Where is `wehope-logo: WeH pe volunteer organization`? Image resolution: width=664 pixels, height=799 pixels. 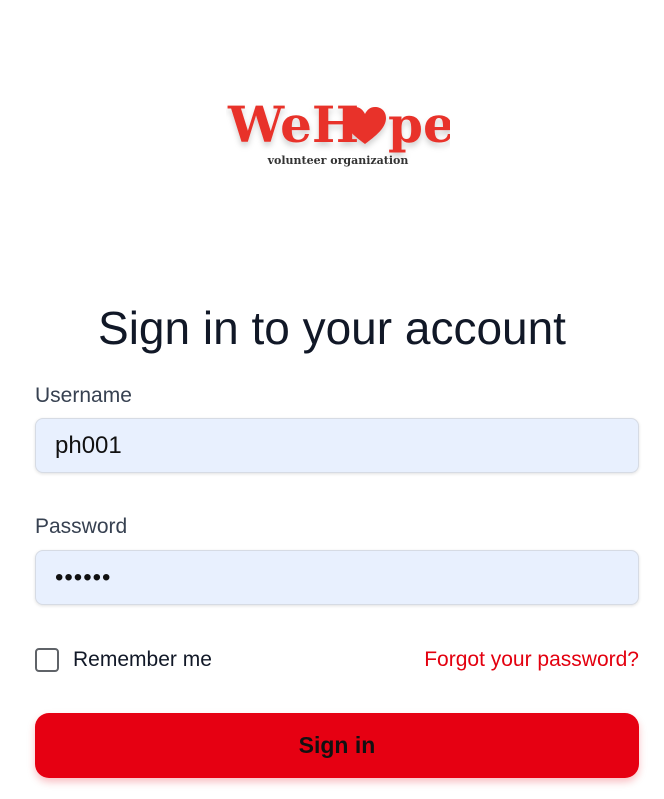
wehope-logo: WeH pe volunteer organization is located at coordinates (338, 132).